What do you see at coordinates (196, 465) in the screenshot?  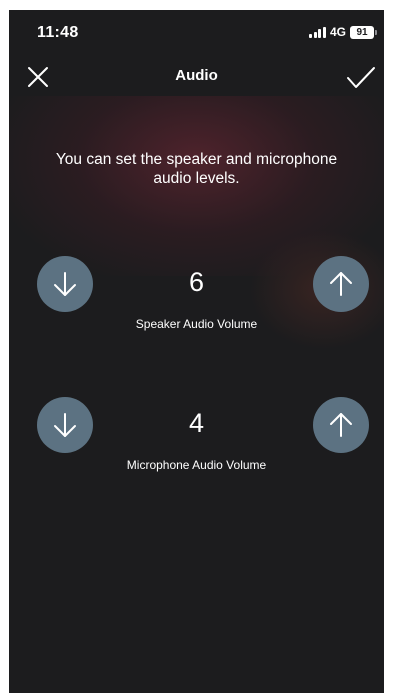 I see `microphone-volume-label: Microphone Audio Volume` at bounding box center [196, 465].